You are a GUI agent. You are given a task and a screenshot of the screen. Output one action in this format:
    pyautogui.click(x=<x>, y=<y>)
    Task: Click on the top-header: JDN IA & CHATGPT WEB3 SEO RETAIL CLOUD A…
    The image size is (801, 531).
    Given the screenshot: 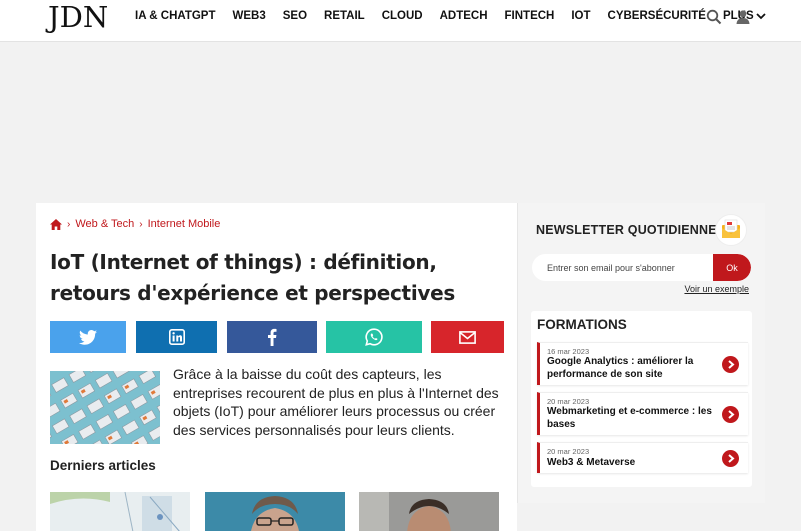 What is the action you would take?
    pyautogui.click(x=400, y=21)
    